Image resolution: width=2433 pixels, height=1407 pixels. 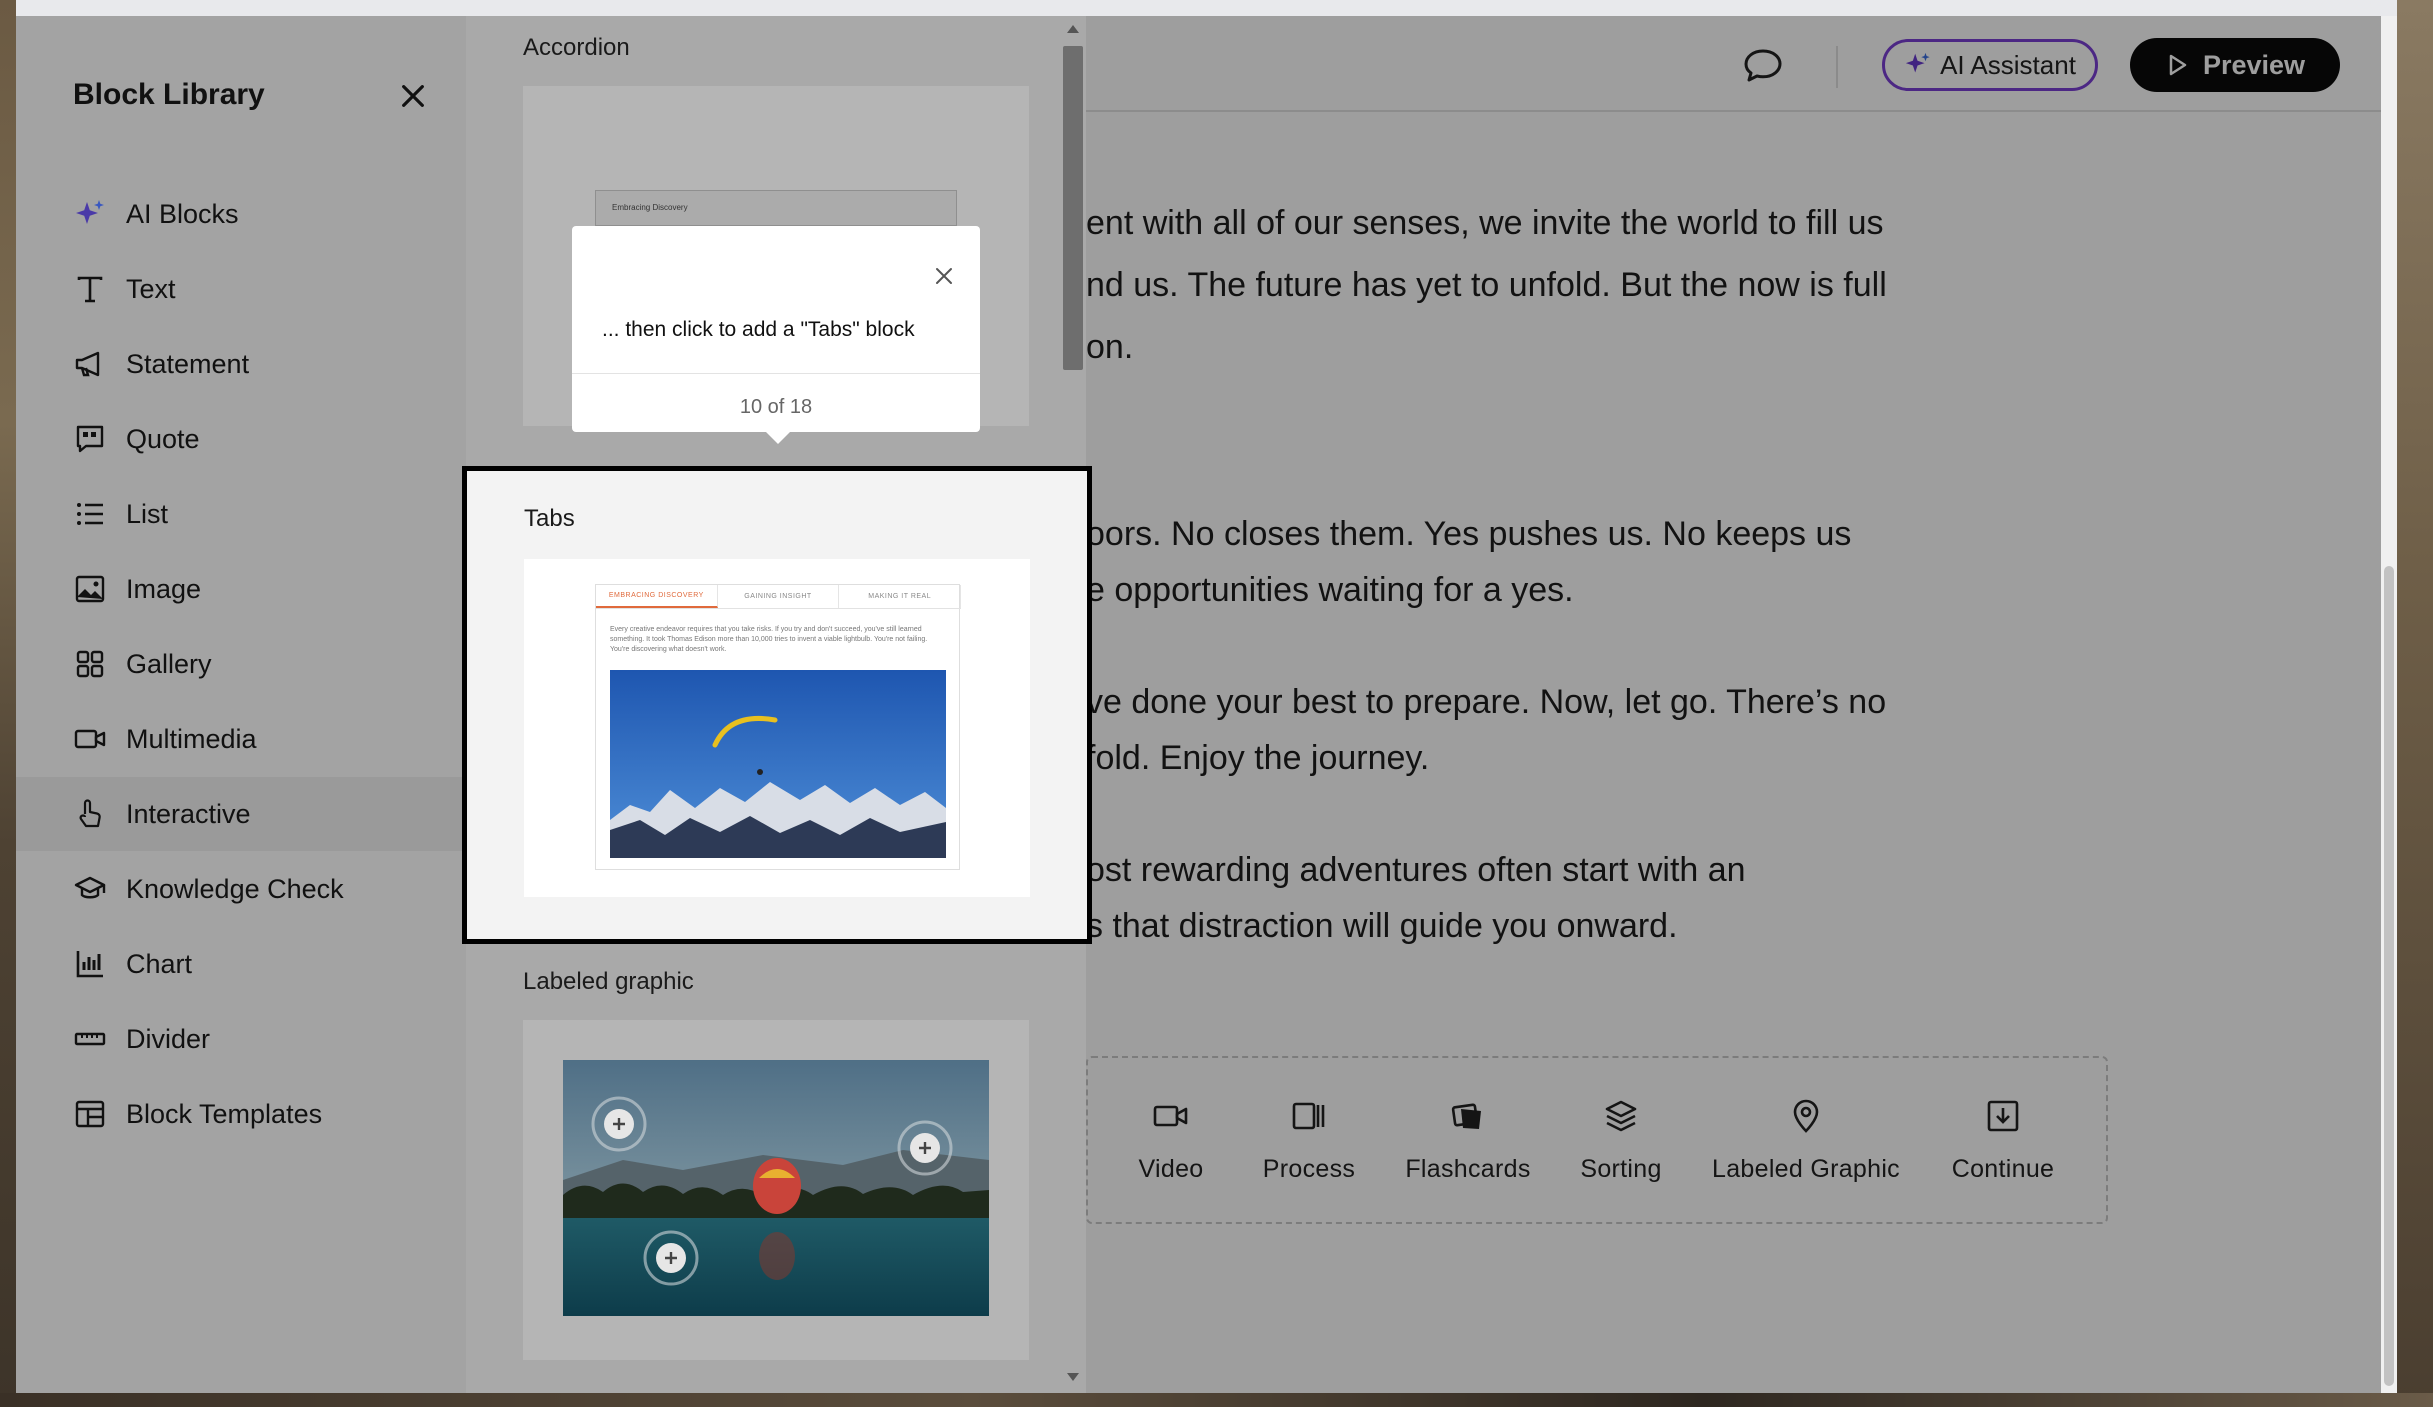 I want to click on sidebar-item-list: List, so click(x=241, y=514).